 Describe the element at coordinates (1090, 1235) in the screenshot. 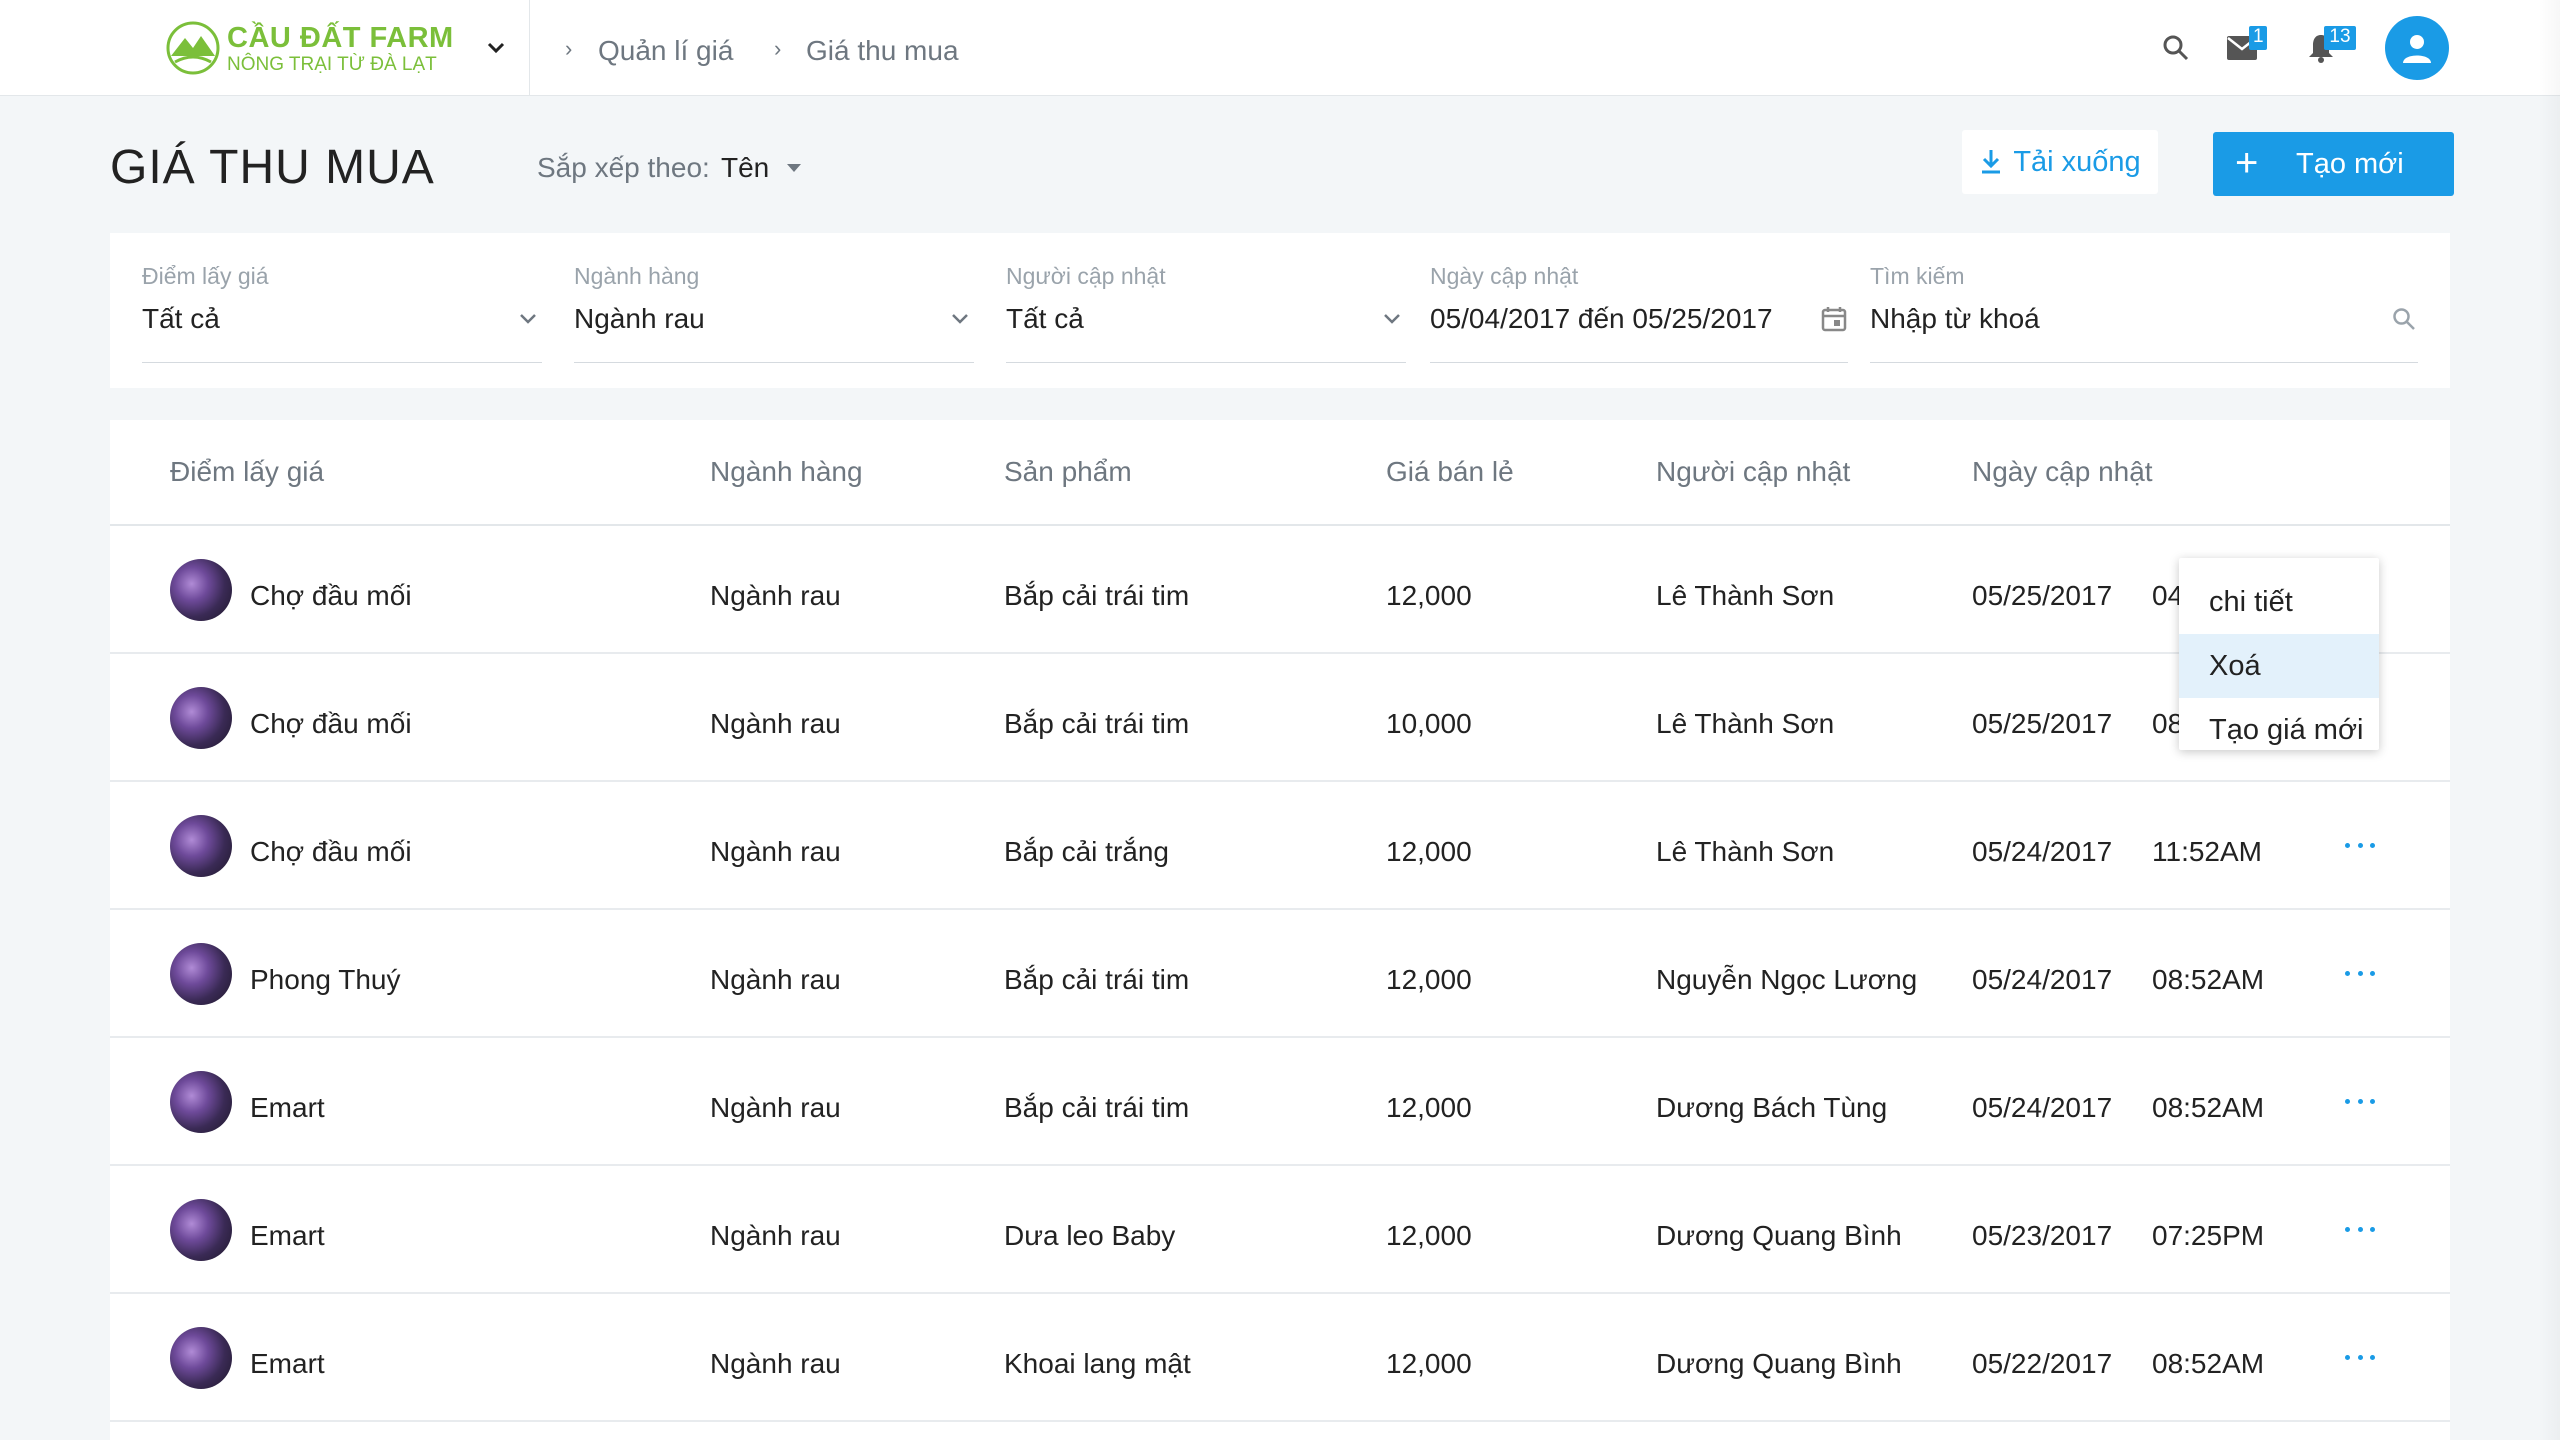

I see `cell-product: Dưa leo Baby` at that location.